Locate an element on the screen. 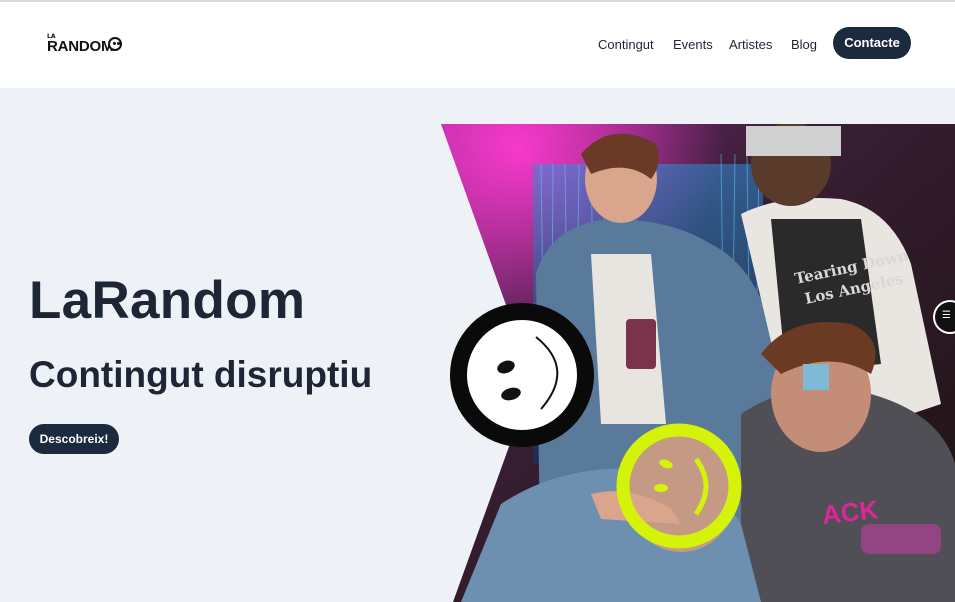 Image resolution: width=955 pixels, height=602 pixels. hero-title: LaRandom is located at coordinates (167, 300).